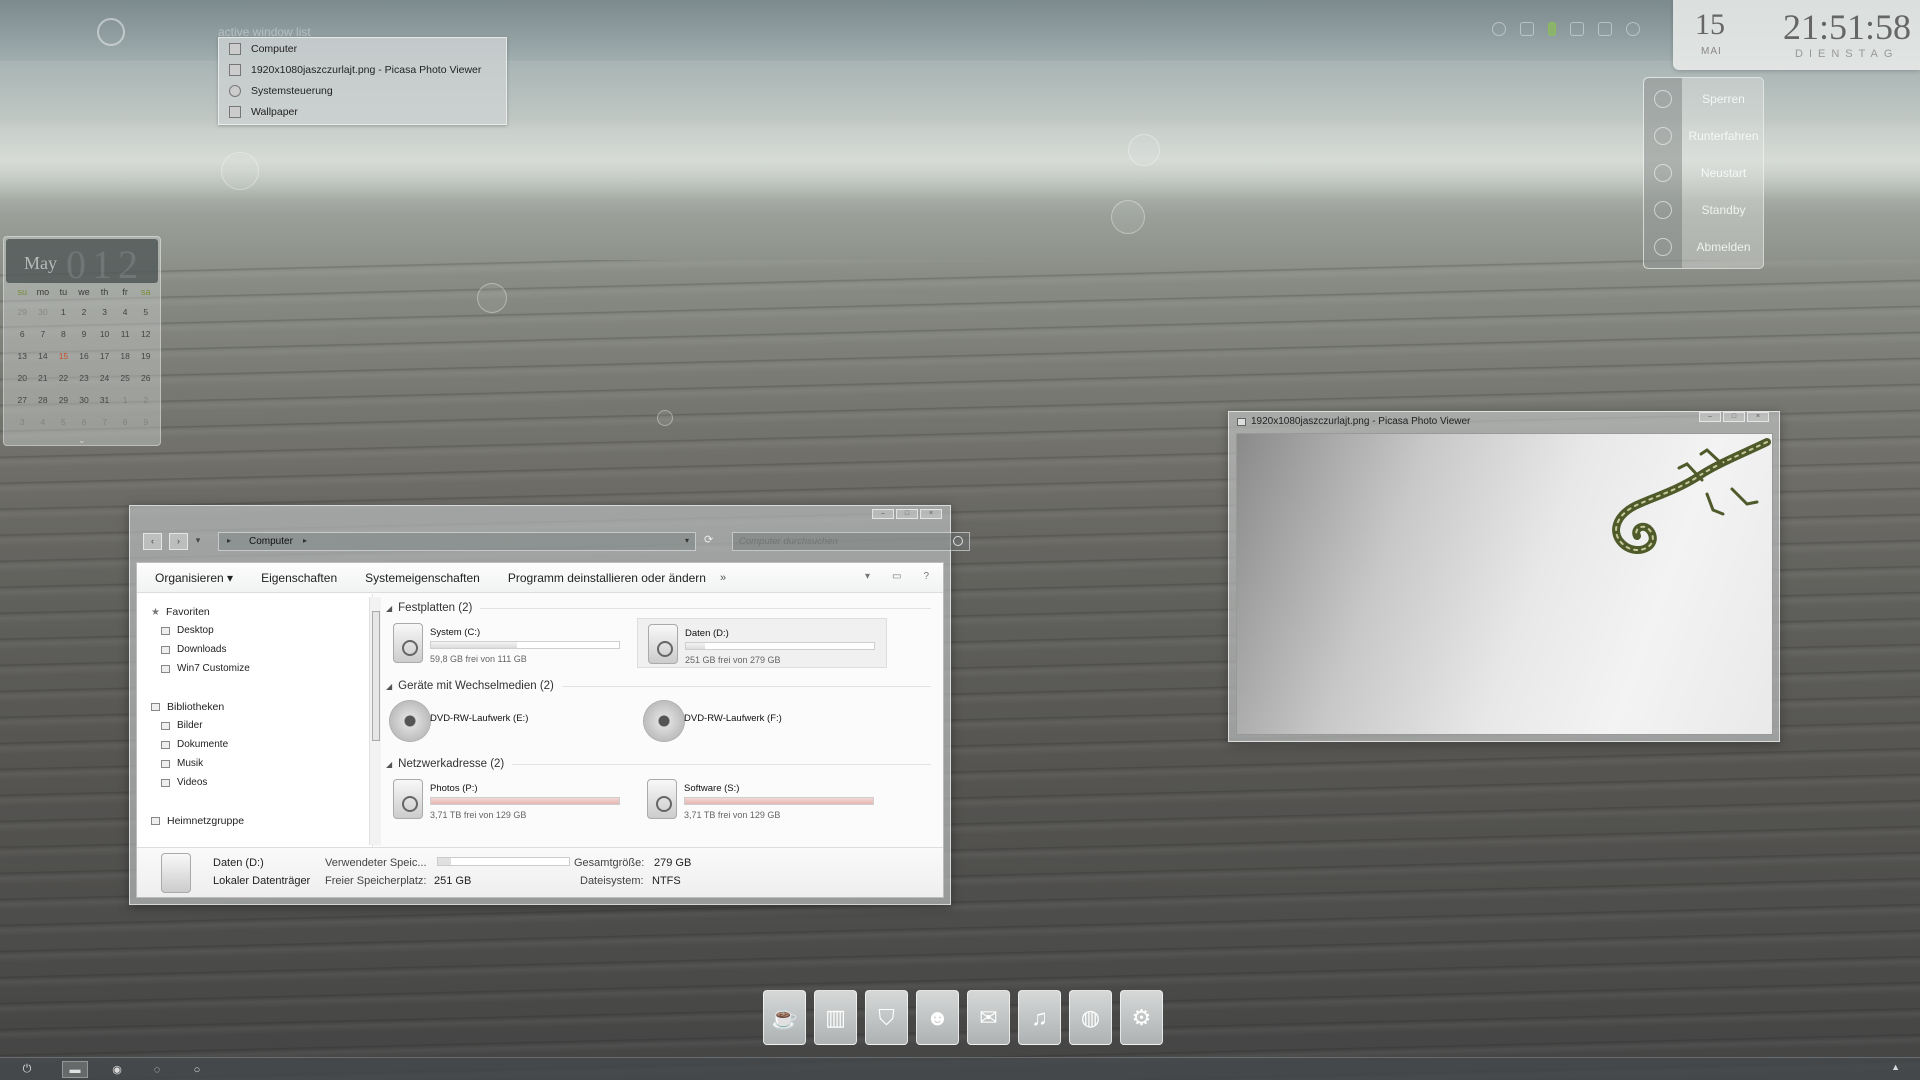 The width and height of the screenshot is (1920, 1080). I want to click on bag-icon: ⛉, so click(886, 1017).